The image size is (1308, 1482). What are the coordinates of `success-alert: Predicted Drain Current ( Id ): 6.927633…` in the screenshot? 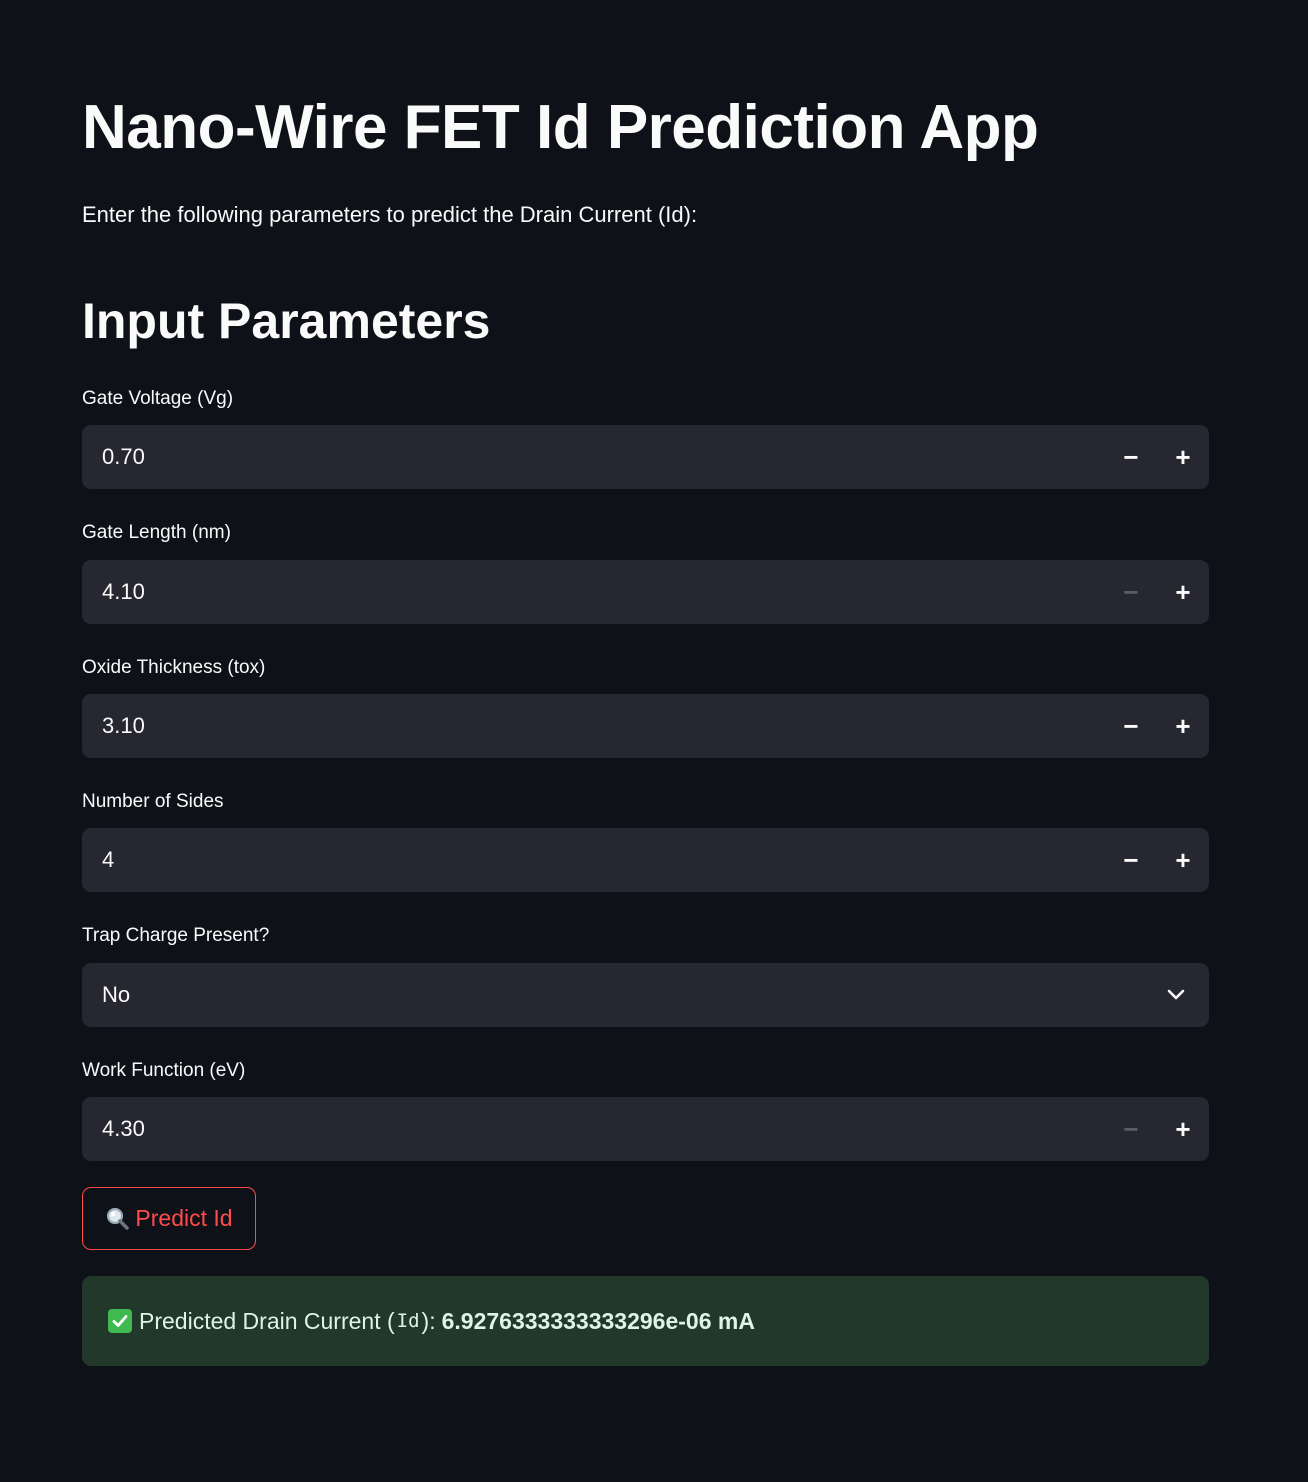 It's located at (645, 1321).